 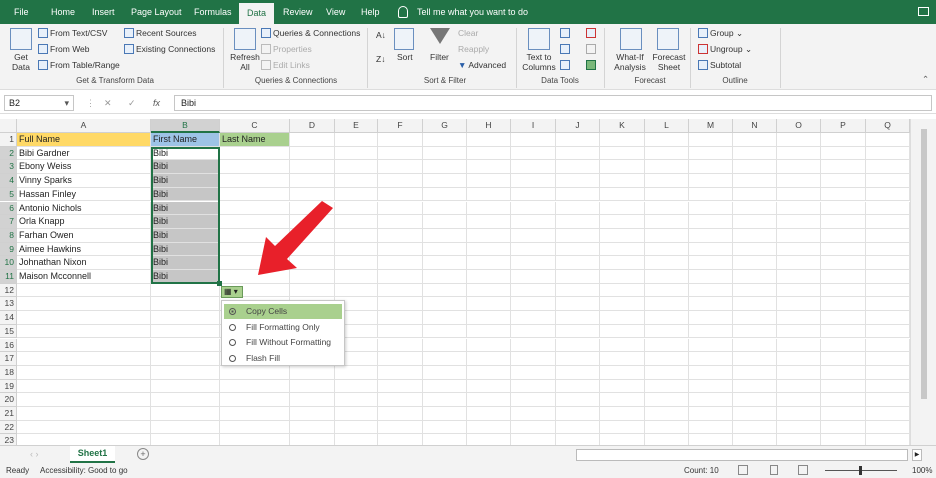 I want to click on cell-N5, so click(x=755, y=194).